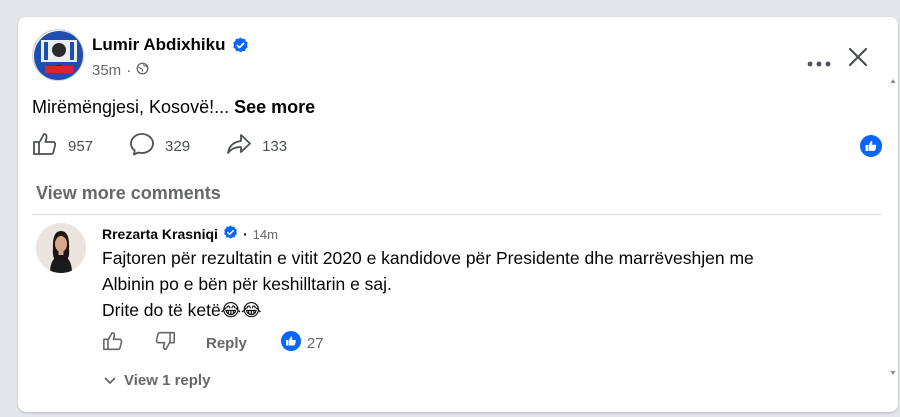 Image resolution: width=900 pixels, height=417 pixels. What do you see at coordinates (128, 193) in the screenshot?
I see `view-more-comments-link: View more comments` at bounding box center [128, 193].